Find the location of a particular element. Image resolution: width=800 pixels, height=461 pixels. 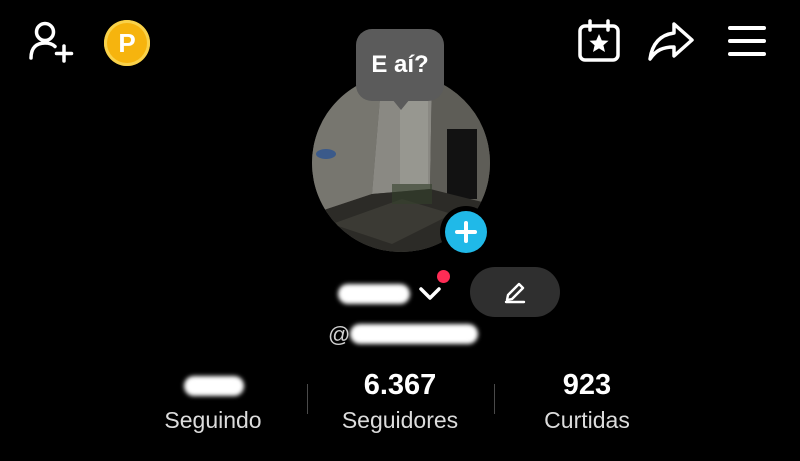

add-story-circle is located at coordinates (466, 232).